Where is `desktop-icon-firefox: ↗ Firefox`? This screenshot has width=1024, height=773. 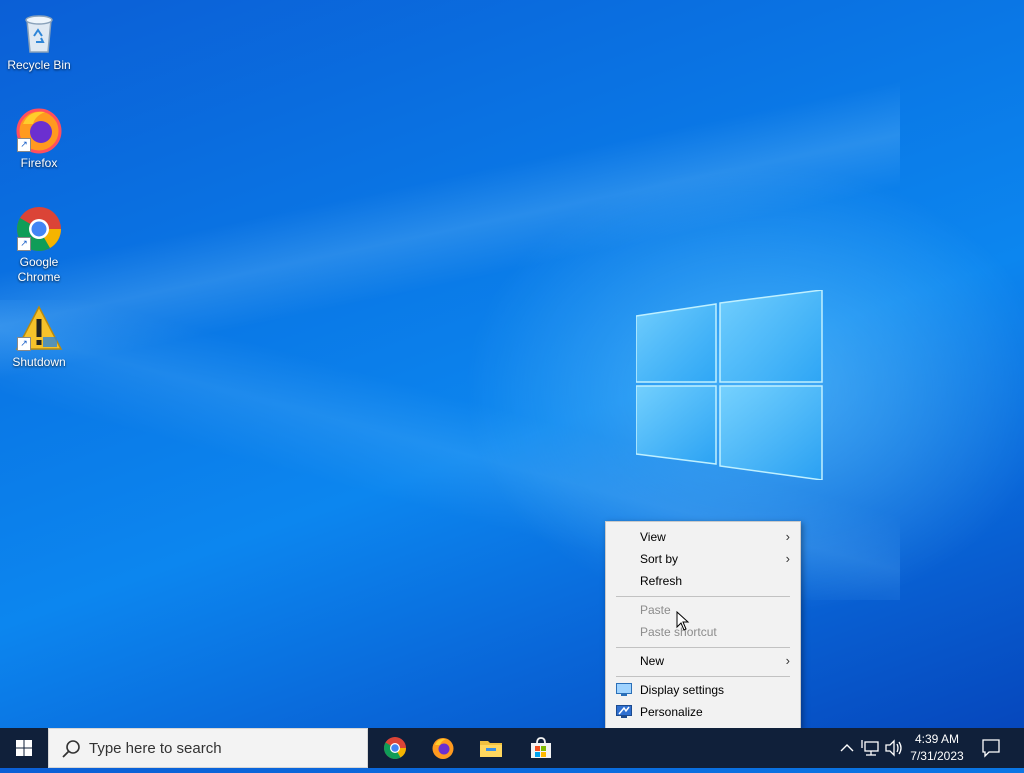
desktop-icon-firefox: ↗ Firefox is located at coordinates (39, 138).